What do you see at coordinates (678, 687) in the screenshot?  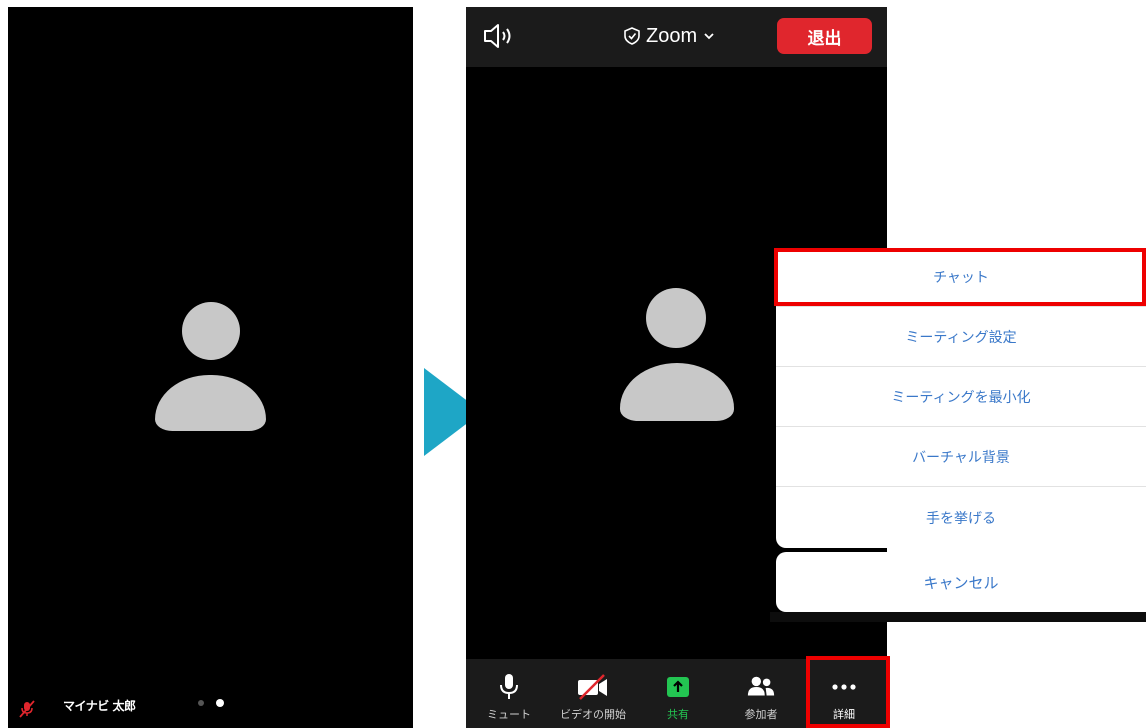 I see `share-screen-icon` at bounding box center [678, 687].